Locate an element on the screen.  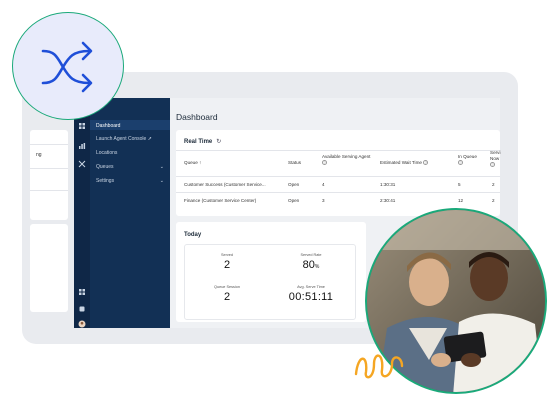
dashboard-rail-icon is located at coordinates (82, 126).